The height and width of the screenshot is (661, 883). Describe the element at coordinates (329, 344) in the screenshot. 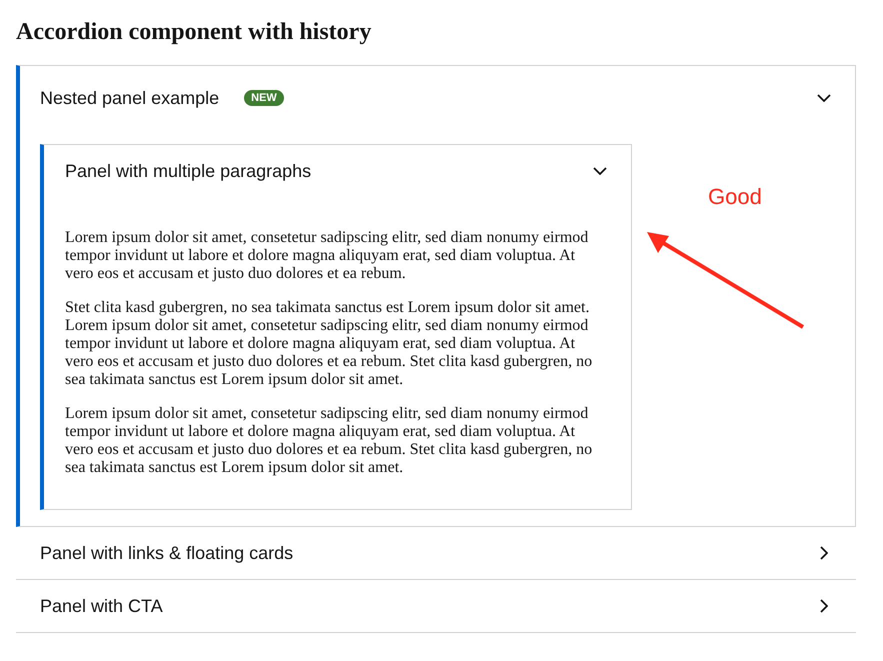

I see `paragraph: Stet clita kasd gubergren, no sea takimata sanctus est Lorem ipsum dolor sit amet. Lorem ipsum dolor sit amet, consetetur sadipscing elitr, sed diam nonumy eirmod tempor invidunt ut labore et dolore magna aliquyam erat, sed diam voluptua. At vero eos et accusam et justo duo dolores et ea rebum. Stet clita kasd gubergren, no sea takimata sanctus est Lorem ipsum dolor sit amet.` at that location.